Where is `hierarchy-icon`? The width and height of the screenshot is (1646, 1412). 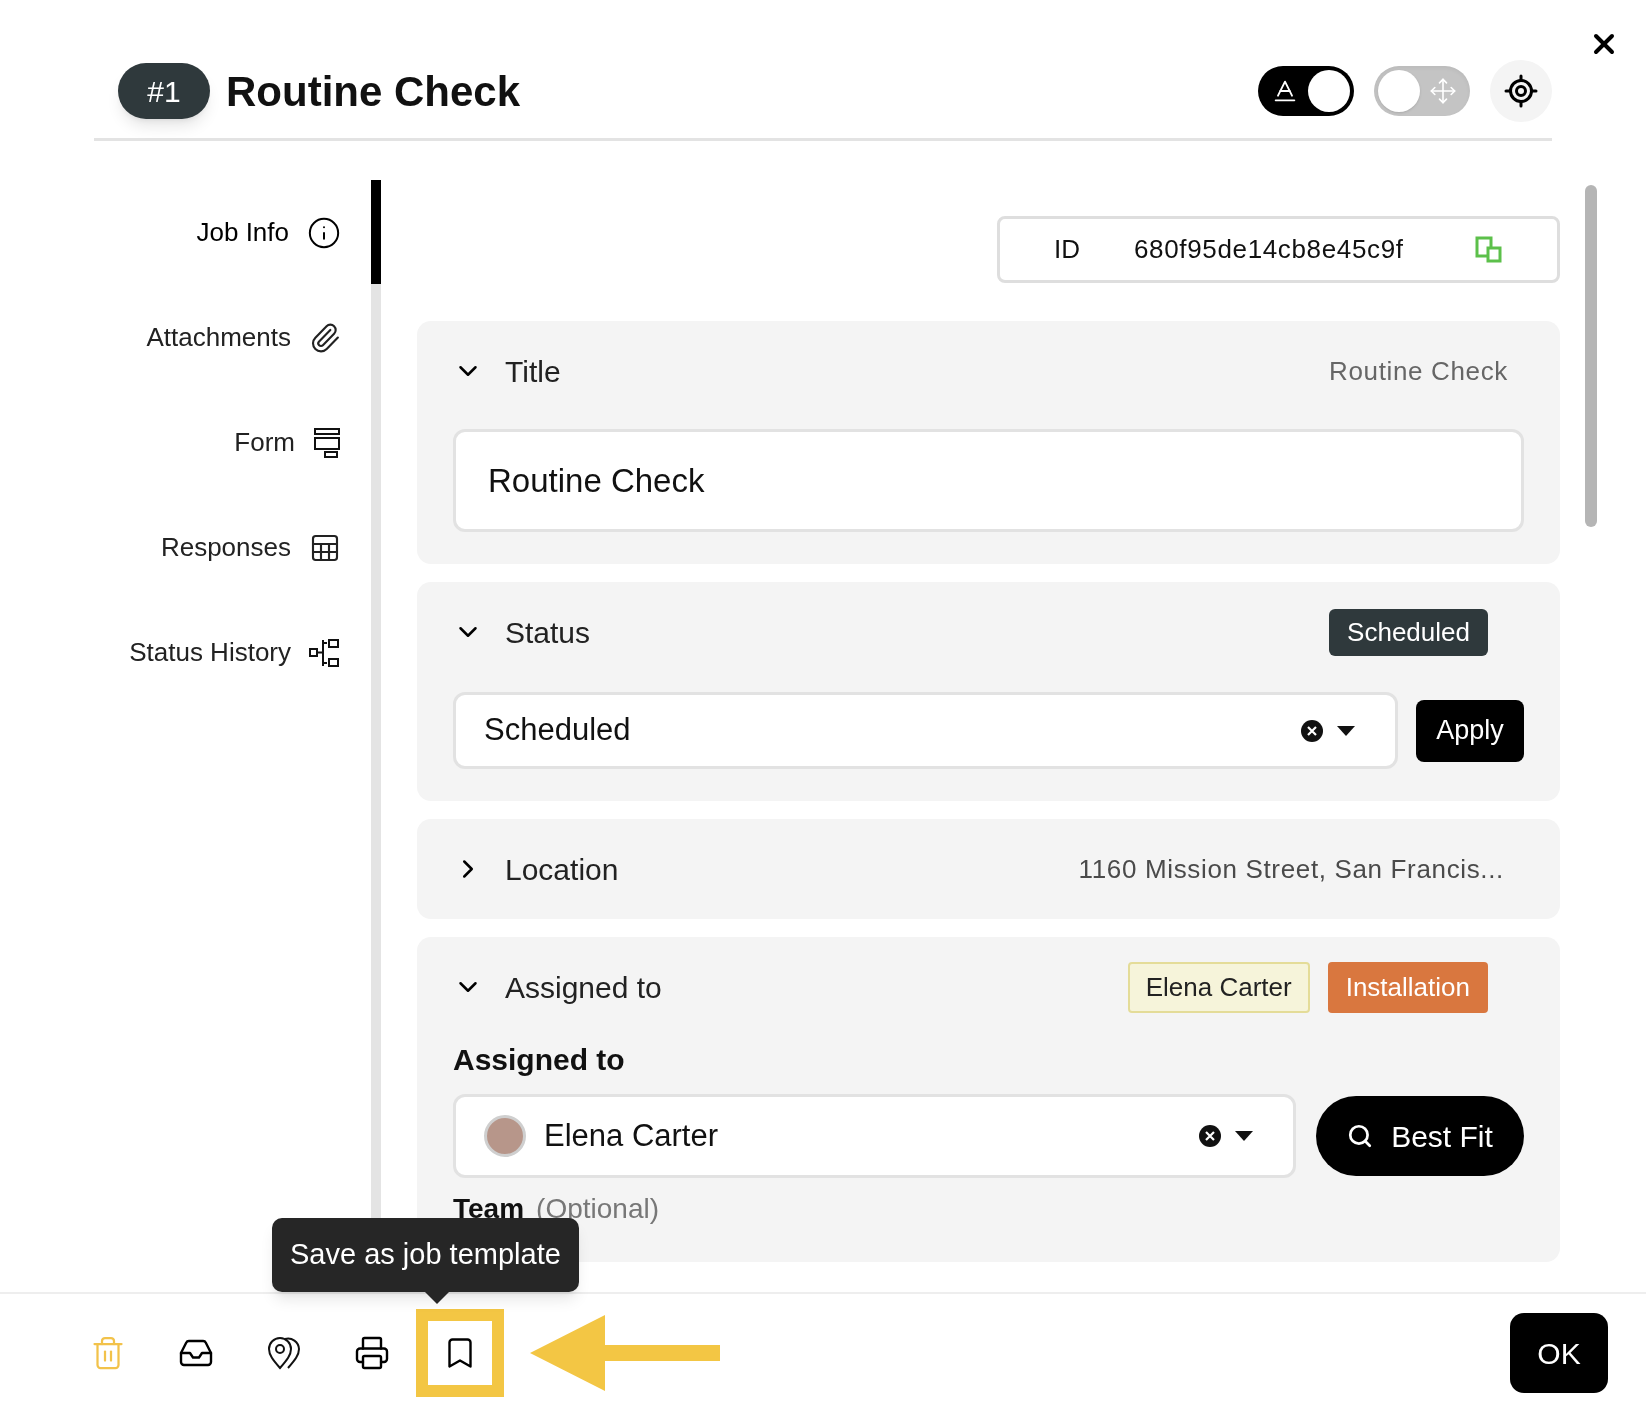 hierarchy-icon is located at coordinates (325, 652).